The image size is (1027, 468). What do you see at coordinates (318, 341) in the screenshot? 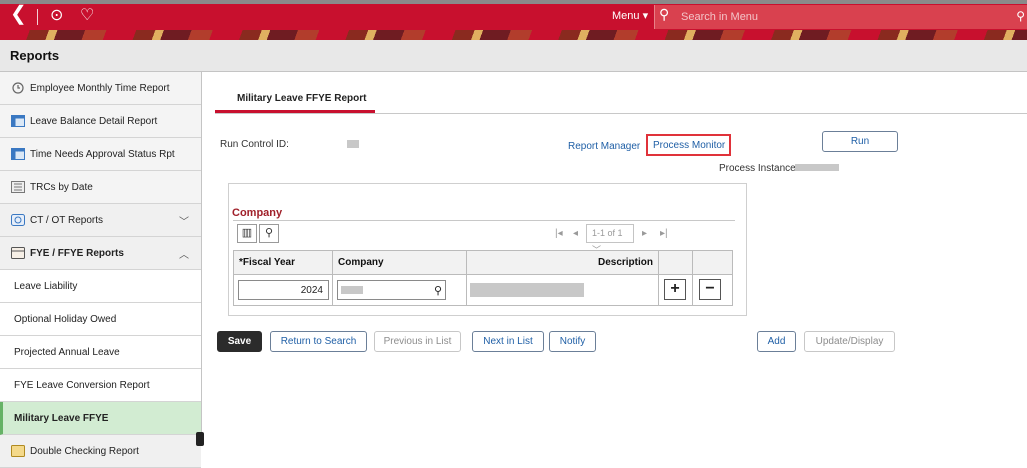
I see `return-to-search-button: Return to Search` at bounding box center [318, 341].